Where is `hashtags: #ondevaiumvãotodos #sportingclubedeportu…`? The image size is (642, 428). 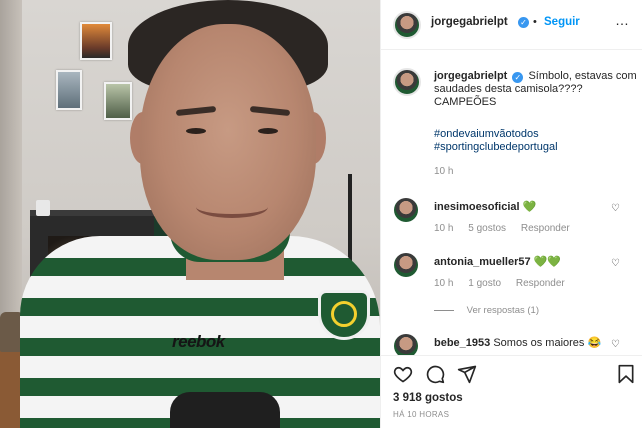
hashtags: #ondevaiumvãotodos #sportingclubedeportu… is located at coordinates (496, 141).